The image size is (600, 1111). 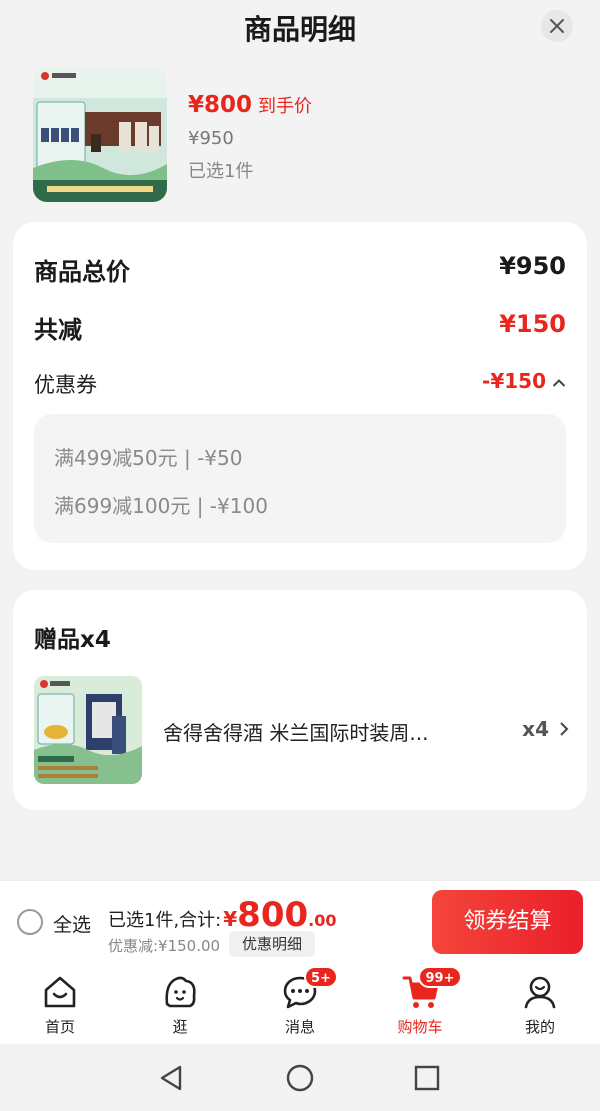 What do you see at coordinates (420, 1004) in the screenshot?
I see `tab-cart: 99+ 购物车` at bounding box center [420, 1004].